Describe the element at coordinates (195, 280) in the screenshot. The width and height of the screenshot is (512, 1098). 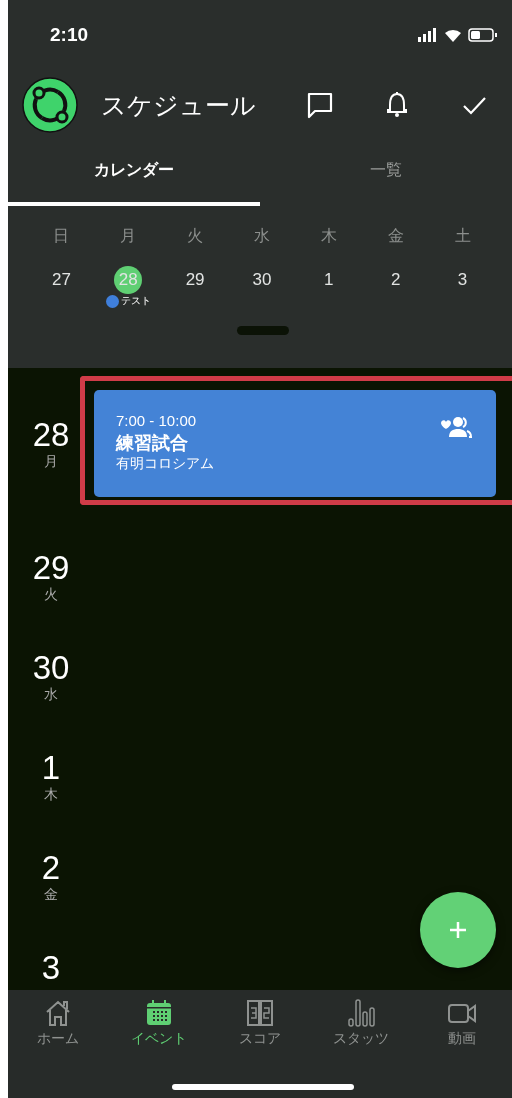
I see `calendar-day: 29` at that location.